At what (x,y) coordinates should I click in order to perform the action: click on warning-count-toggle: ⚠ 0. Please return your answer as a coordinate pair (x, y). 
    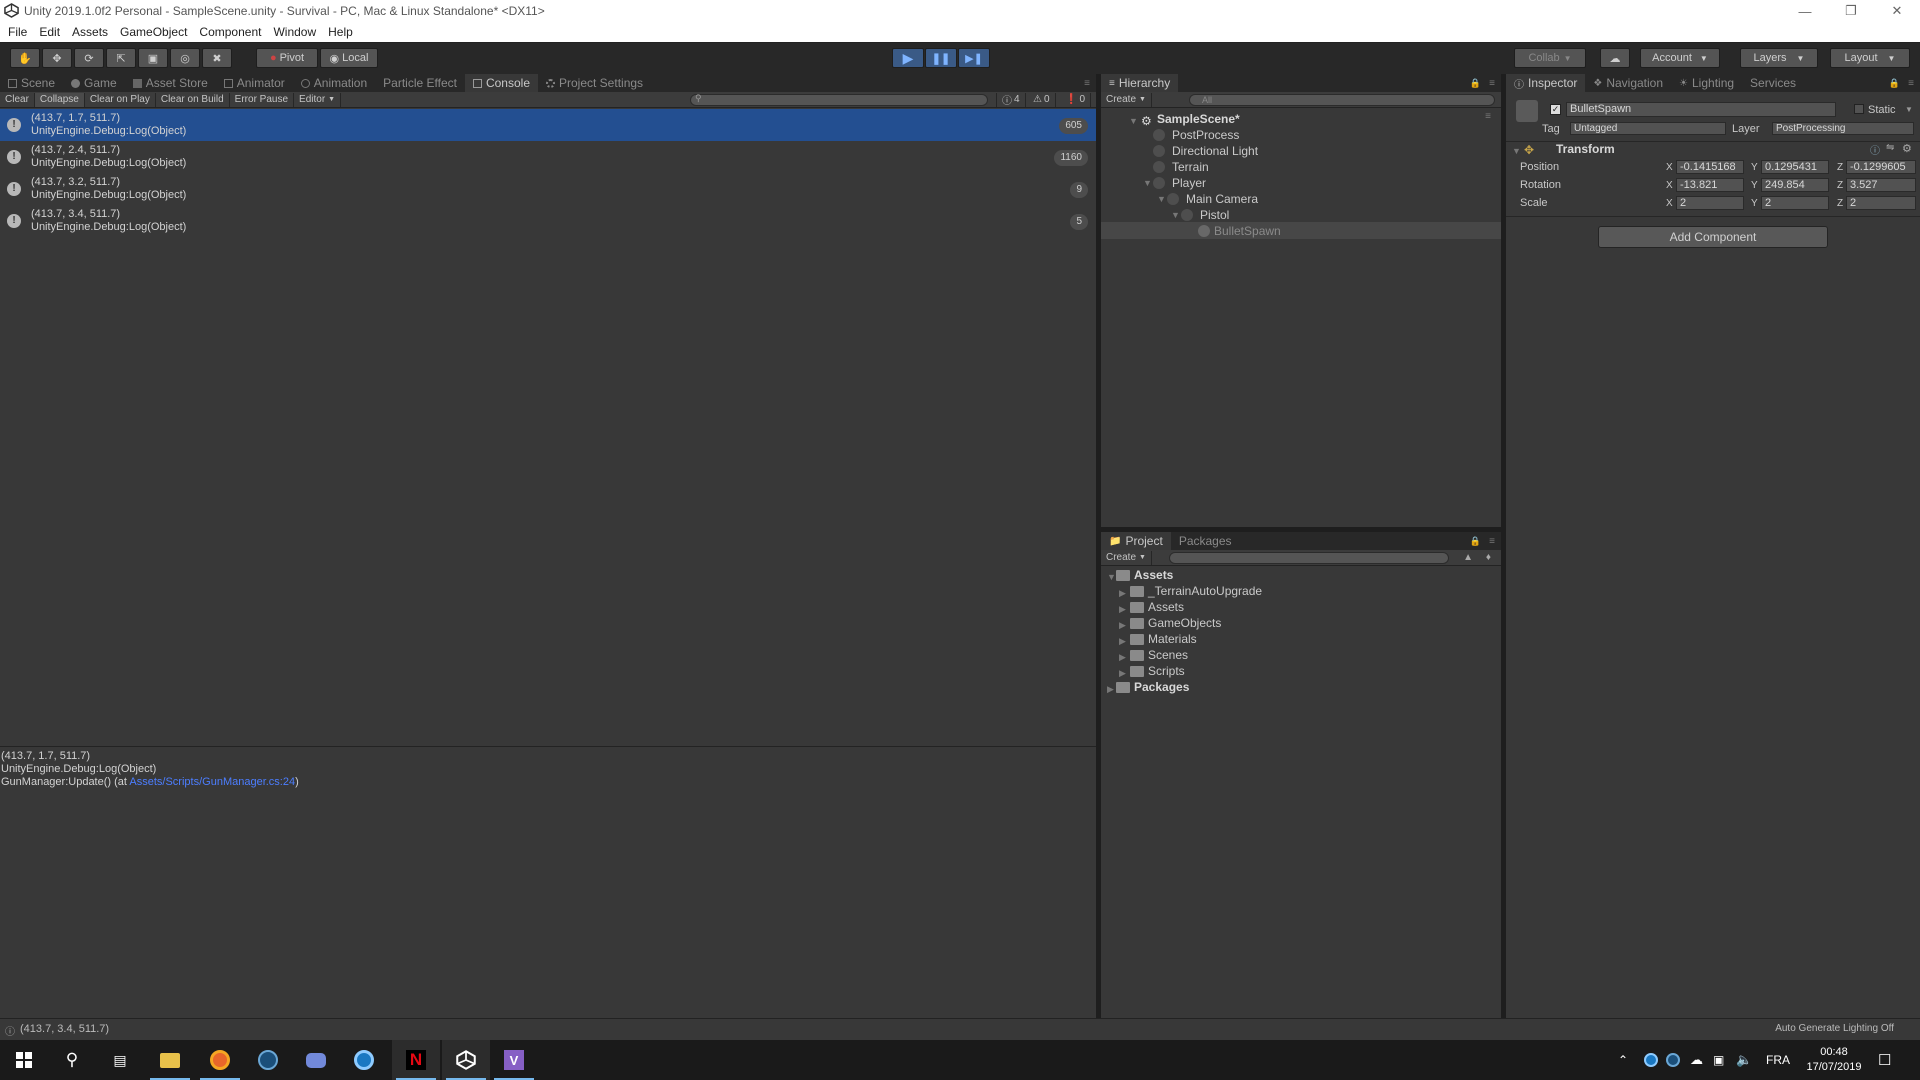
    Looking at the image, I should click on (1042, 99).